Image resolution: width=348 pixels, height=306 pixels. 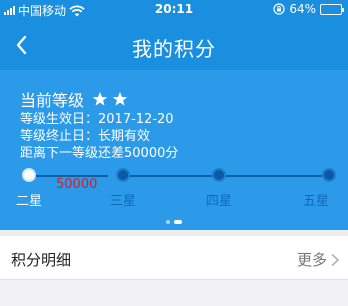 What do you see at coordinates (28, 201) in the screenshot?
I see `tier-label: 二星` at bounding box center [28, 201].